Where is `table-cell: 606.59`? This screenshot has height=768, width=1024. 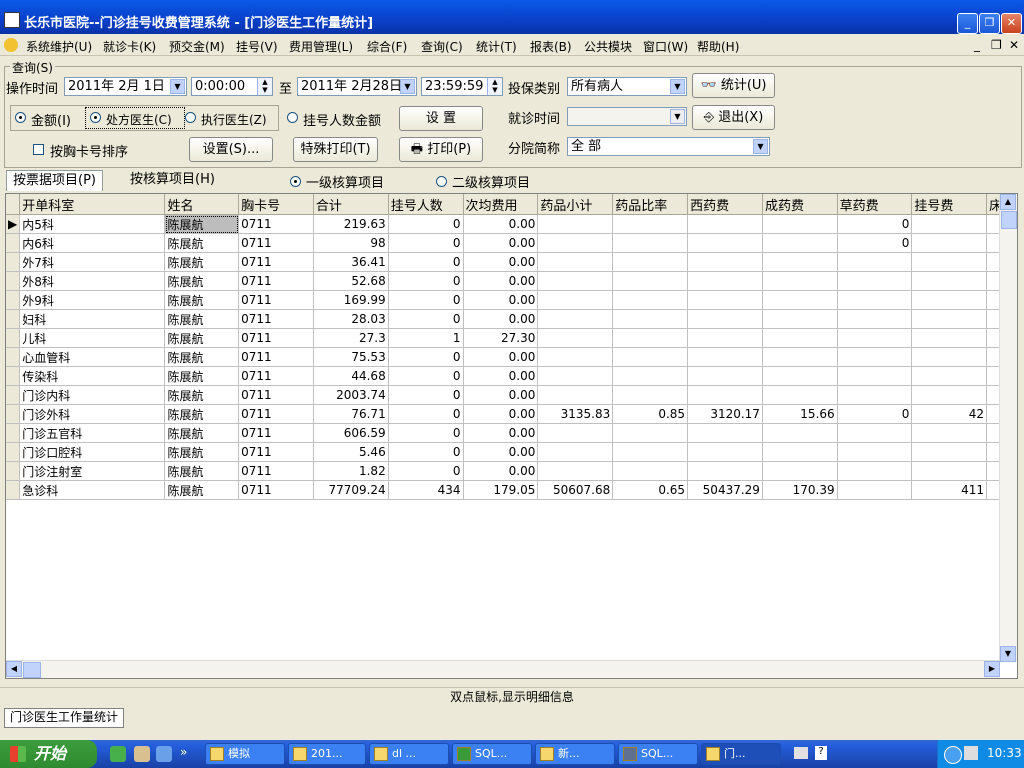 table-cell: 606.59 is located at coordinates (351, 433).